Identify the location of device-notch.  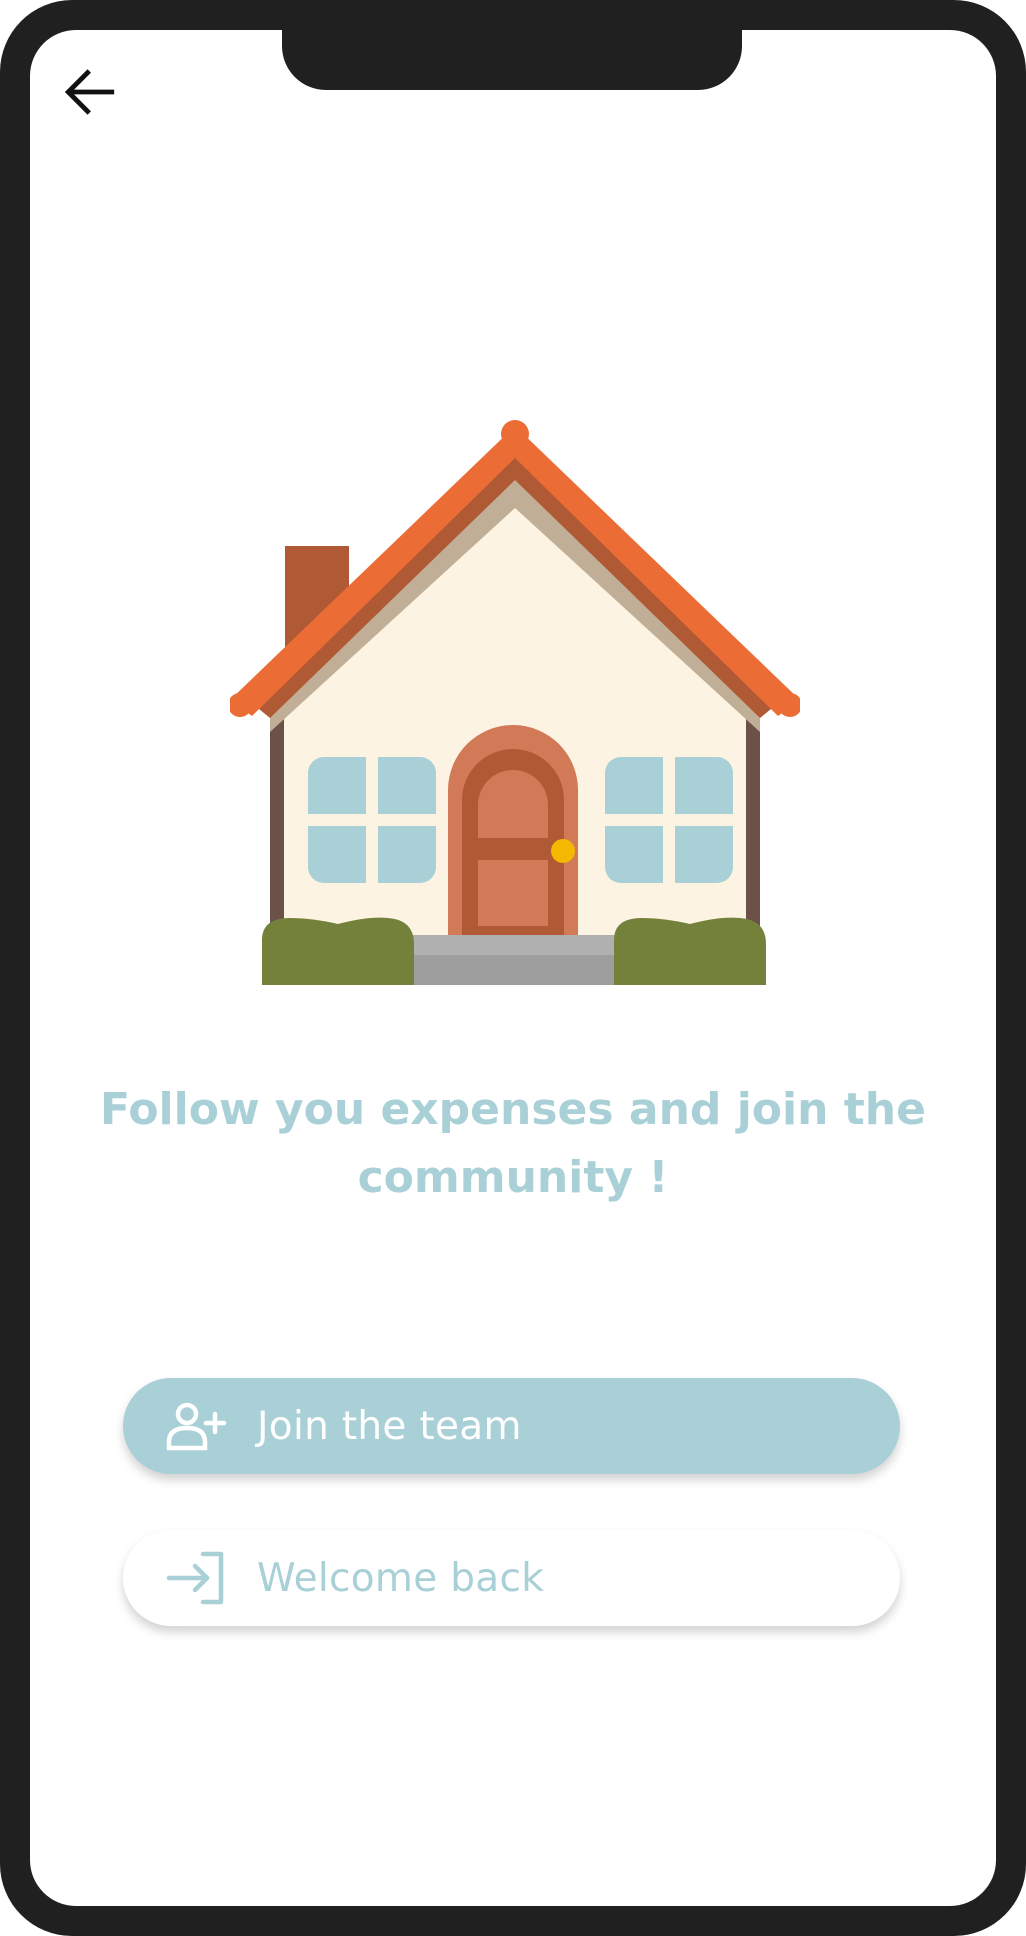
(512, 60).